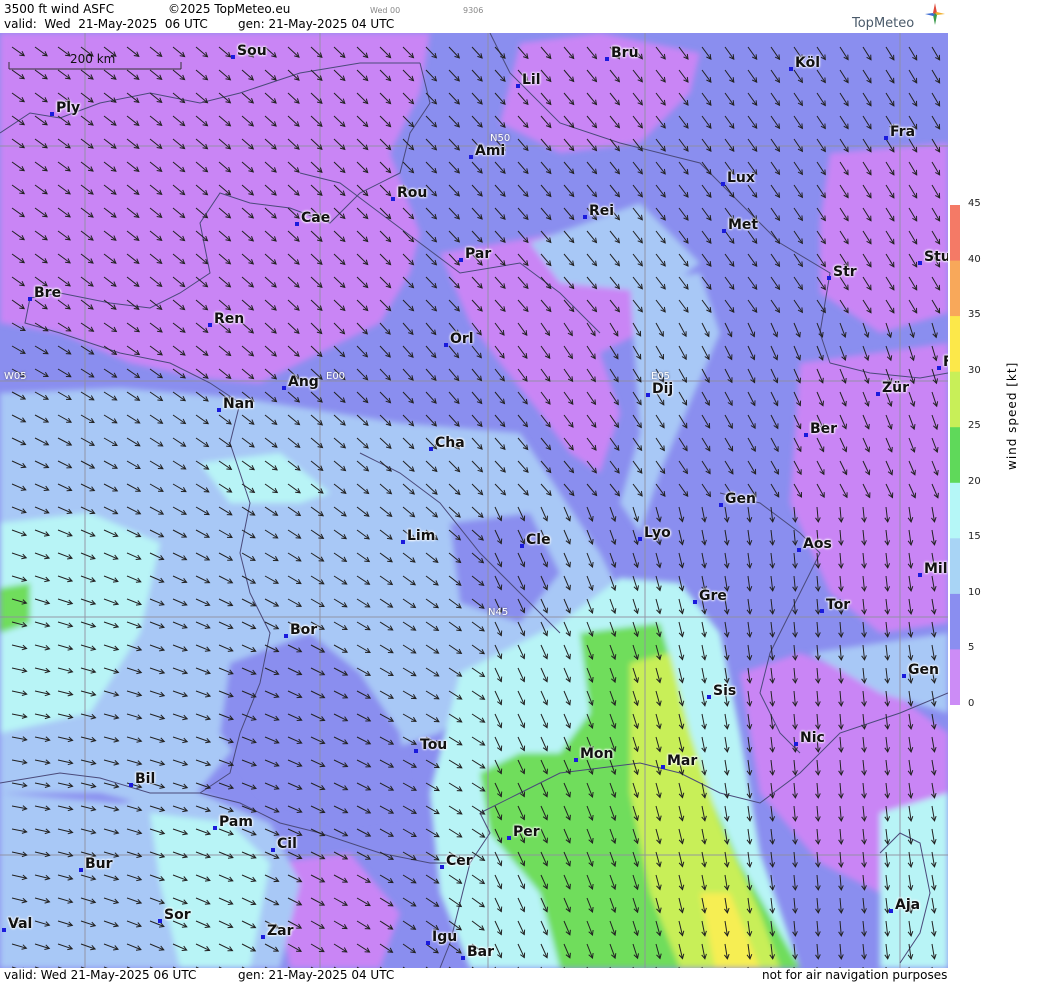 The height and width of the screenshot is (983, 1039). Describe the element at coordinates (936, 257) in the screenshot. I see `city-label: Stu` at that location.